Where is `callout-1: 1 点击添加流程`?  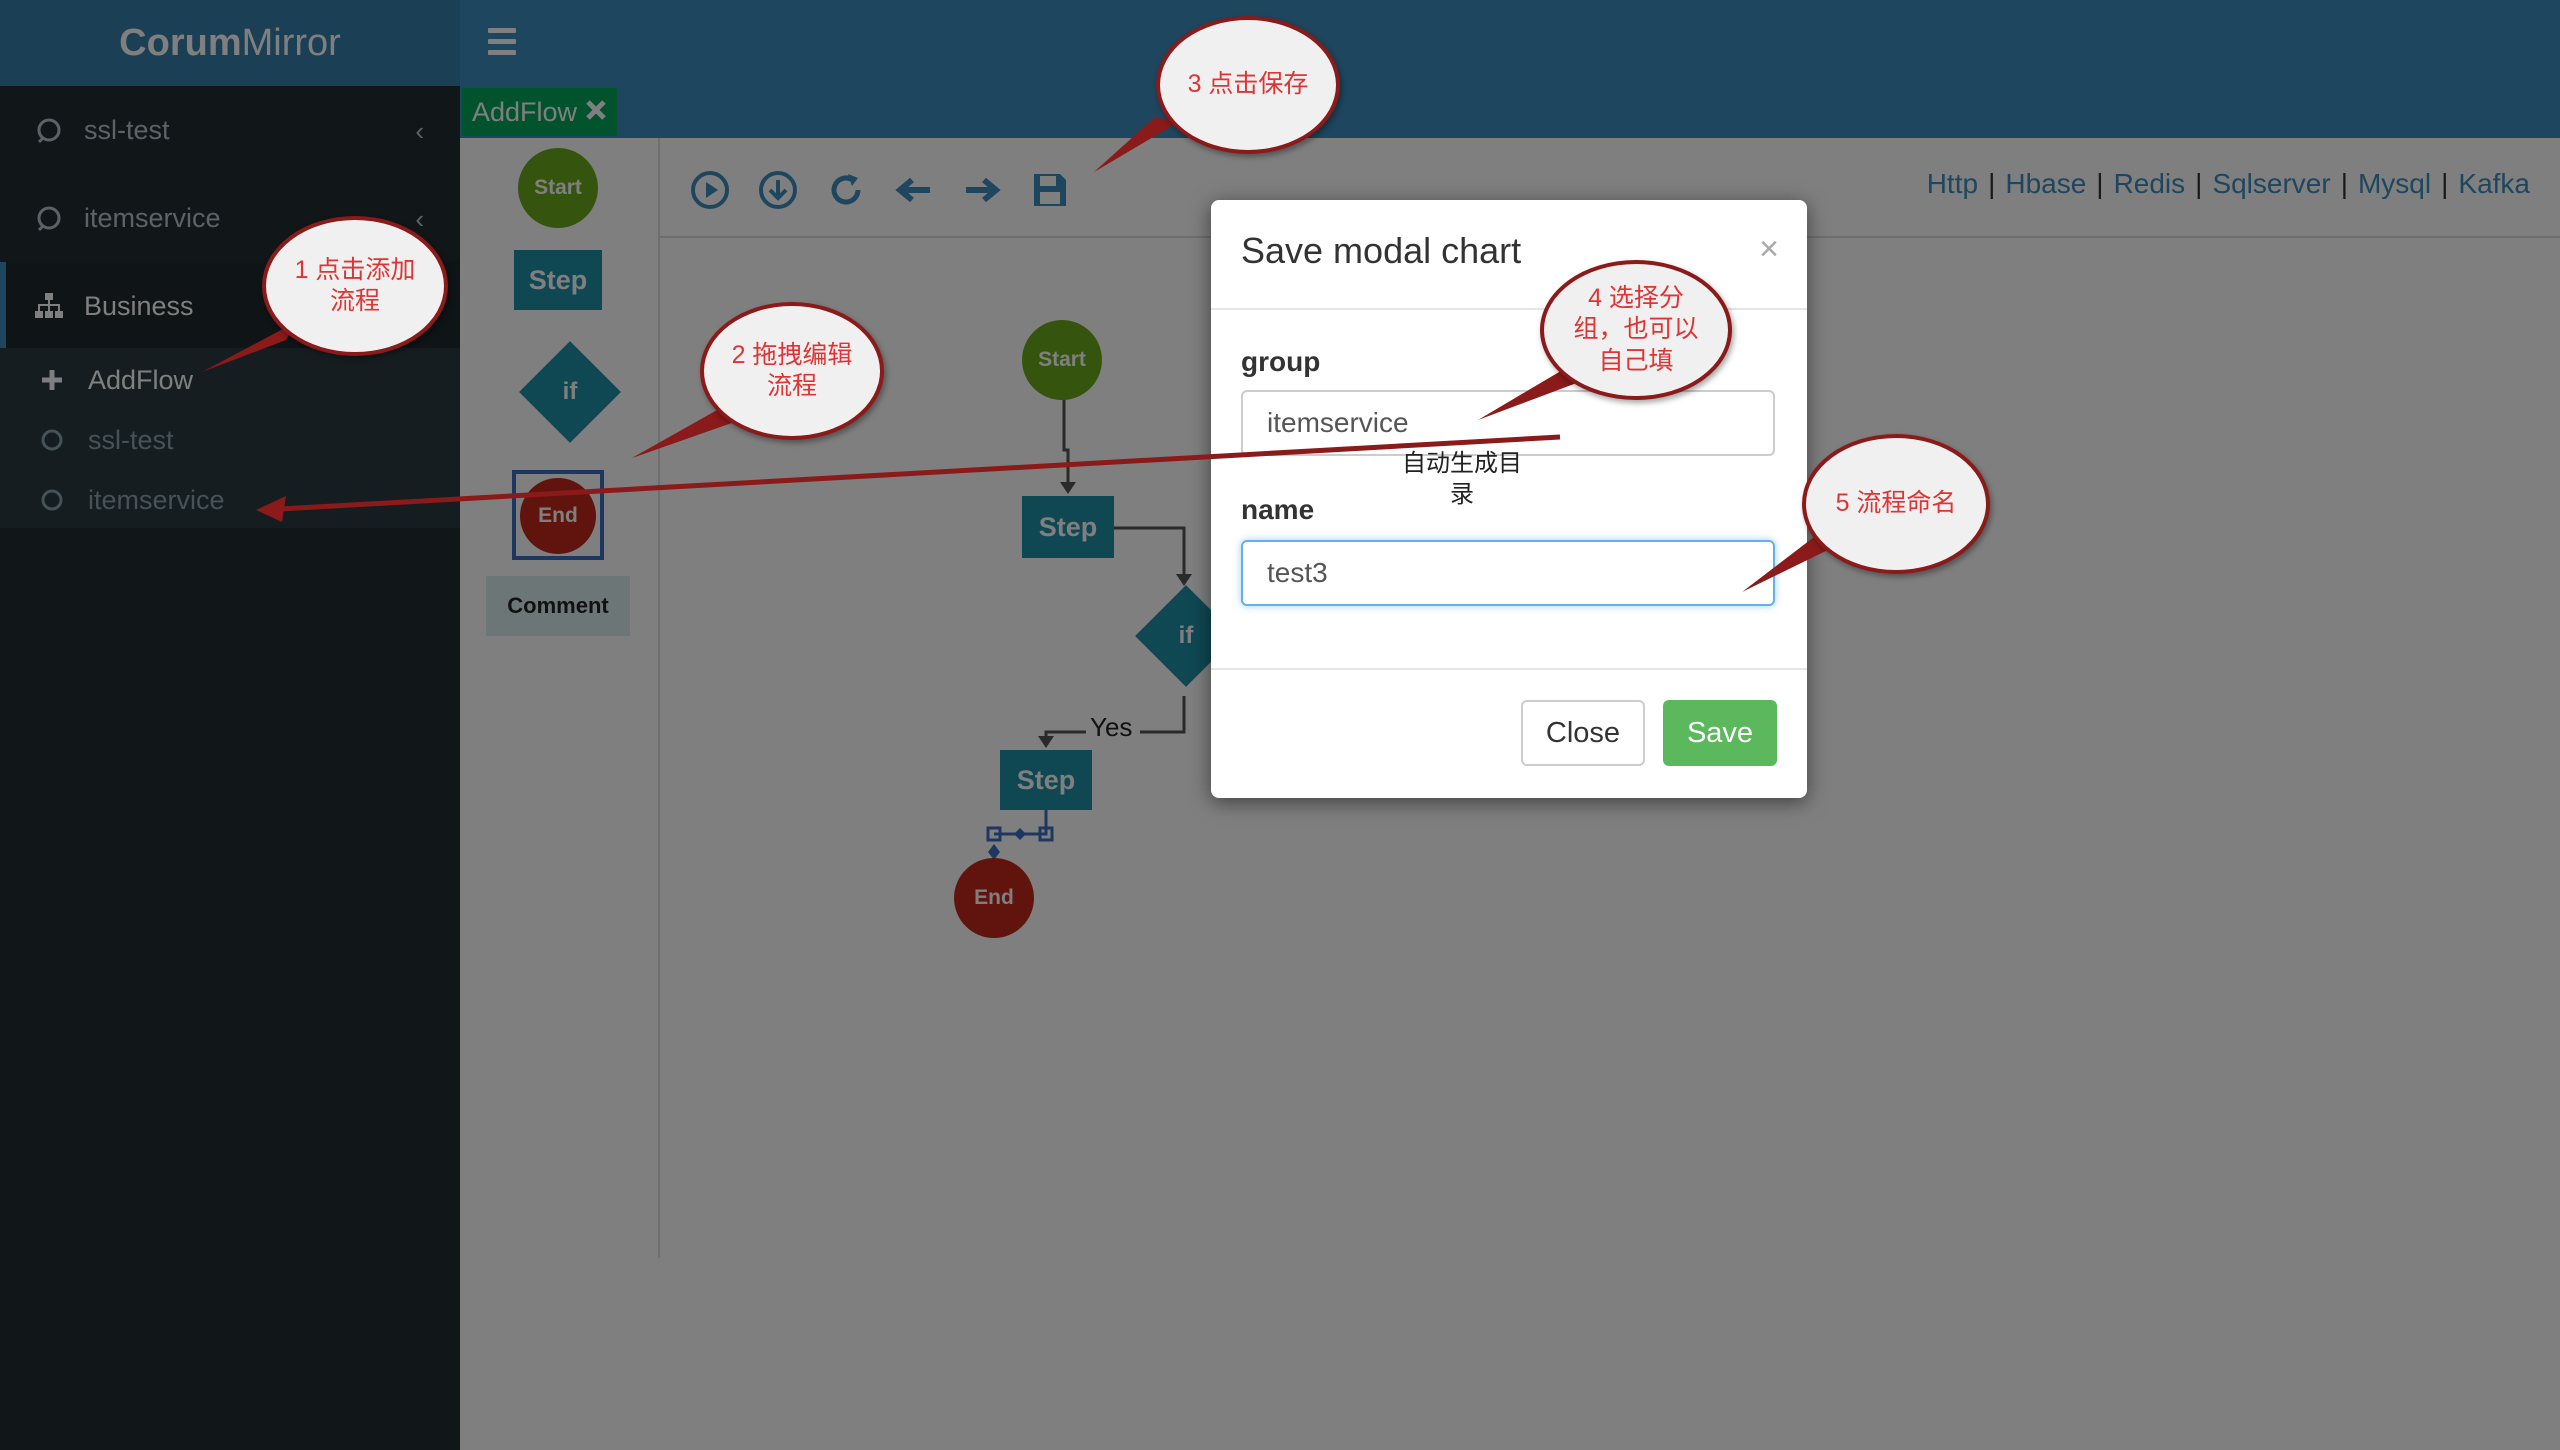
callout-1: 1 点击添加流程 is located at coordinates (355, 286).